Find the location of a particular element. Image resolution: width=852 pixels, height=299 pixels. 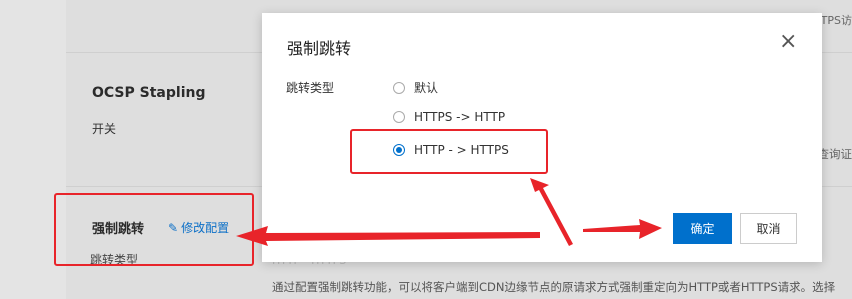

annotation-arrow-right is located at coordinates (622, 229).